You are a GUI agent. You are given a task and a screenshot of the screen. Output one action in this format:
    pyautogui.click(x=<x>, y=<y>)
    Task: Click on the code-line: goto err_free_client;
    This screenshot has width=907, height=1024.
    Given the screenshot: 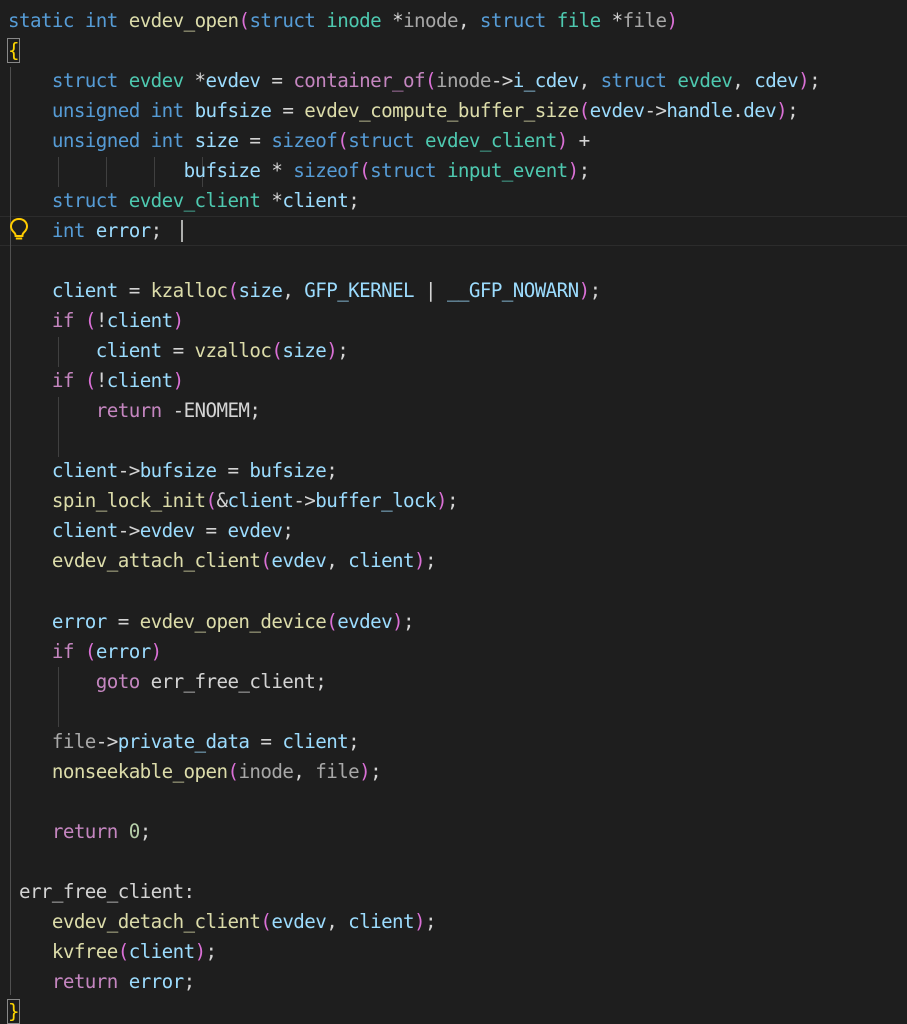 What is the action you would take?
    pyautogui.click(x=163, y=682)
    